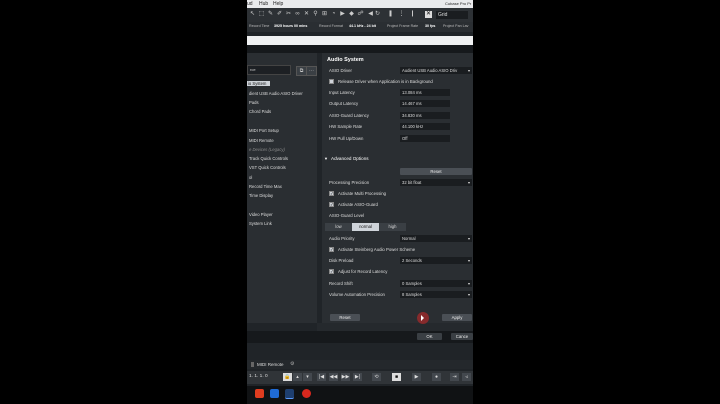 Image resolution: width=720 pixels, height=404 pixels. What do you see at coordinates (324, 14) in the screenshot?
I see `comp-tool-icon: ⊞` at bounding box center [324, 14].